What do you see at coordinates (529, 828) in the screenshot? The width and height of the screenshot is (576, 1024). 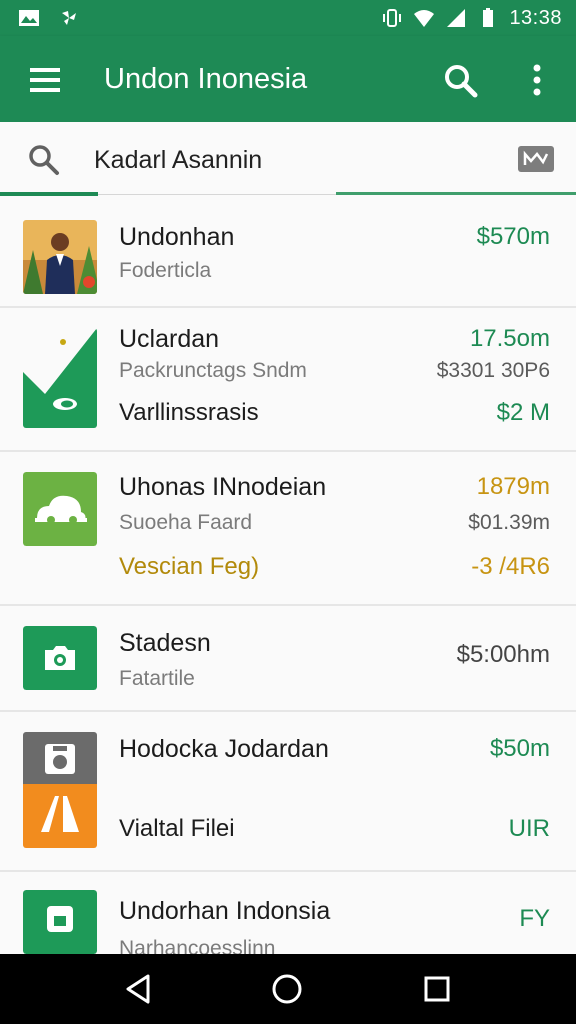 I see `item-value-tertiary: UIR` at bounding box center [529, 828].